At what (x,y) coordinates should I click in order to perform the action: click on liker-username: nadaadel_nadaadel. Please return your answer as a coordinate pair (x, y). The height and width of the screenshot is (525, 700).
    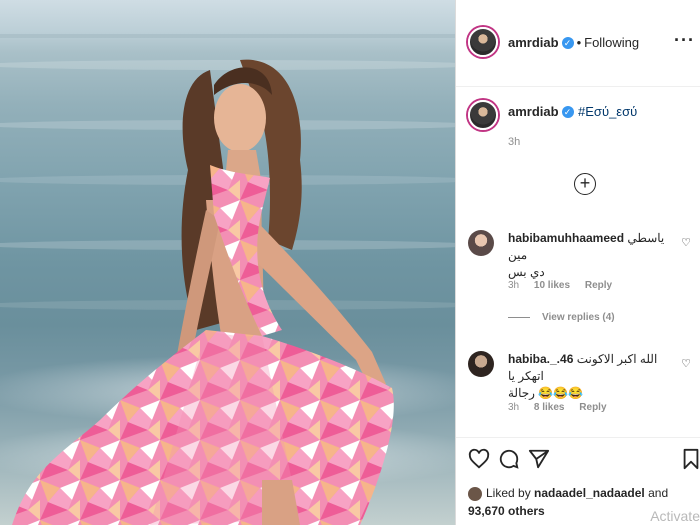
    Looking at the image, I should click on (589, 493).